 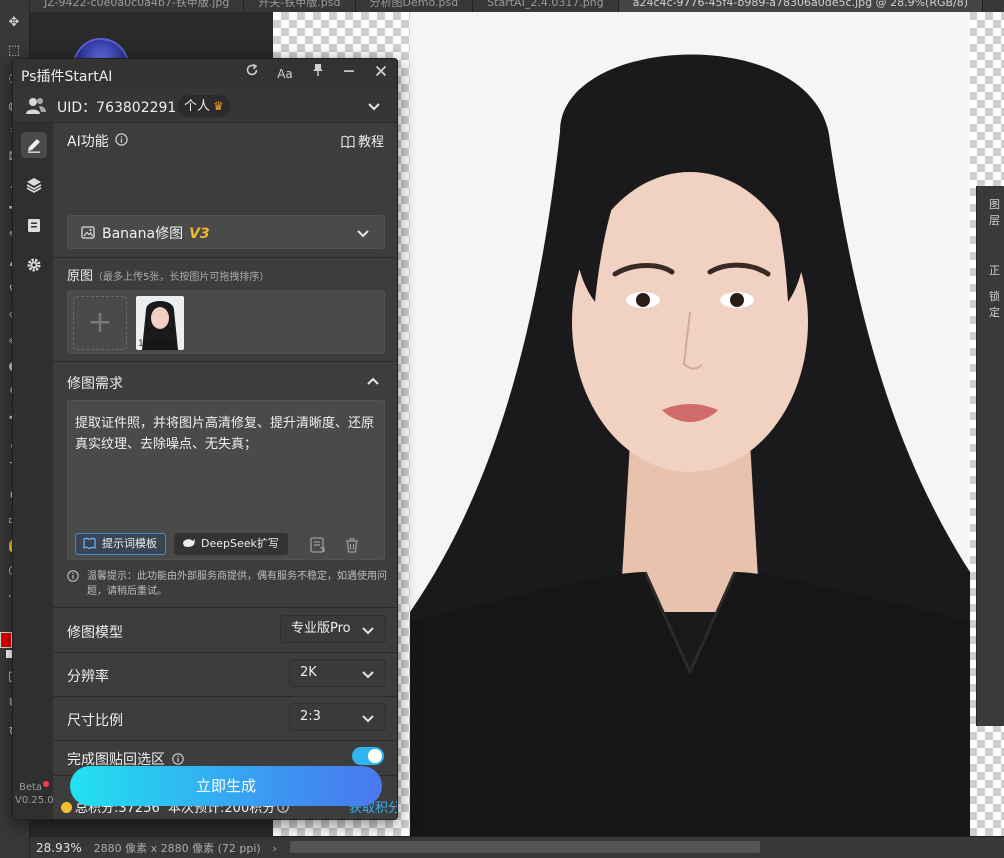 I want to click on plugin-title: Ps插件StartAI, so click(x=67, y=77).